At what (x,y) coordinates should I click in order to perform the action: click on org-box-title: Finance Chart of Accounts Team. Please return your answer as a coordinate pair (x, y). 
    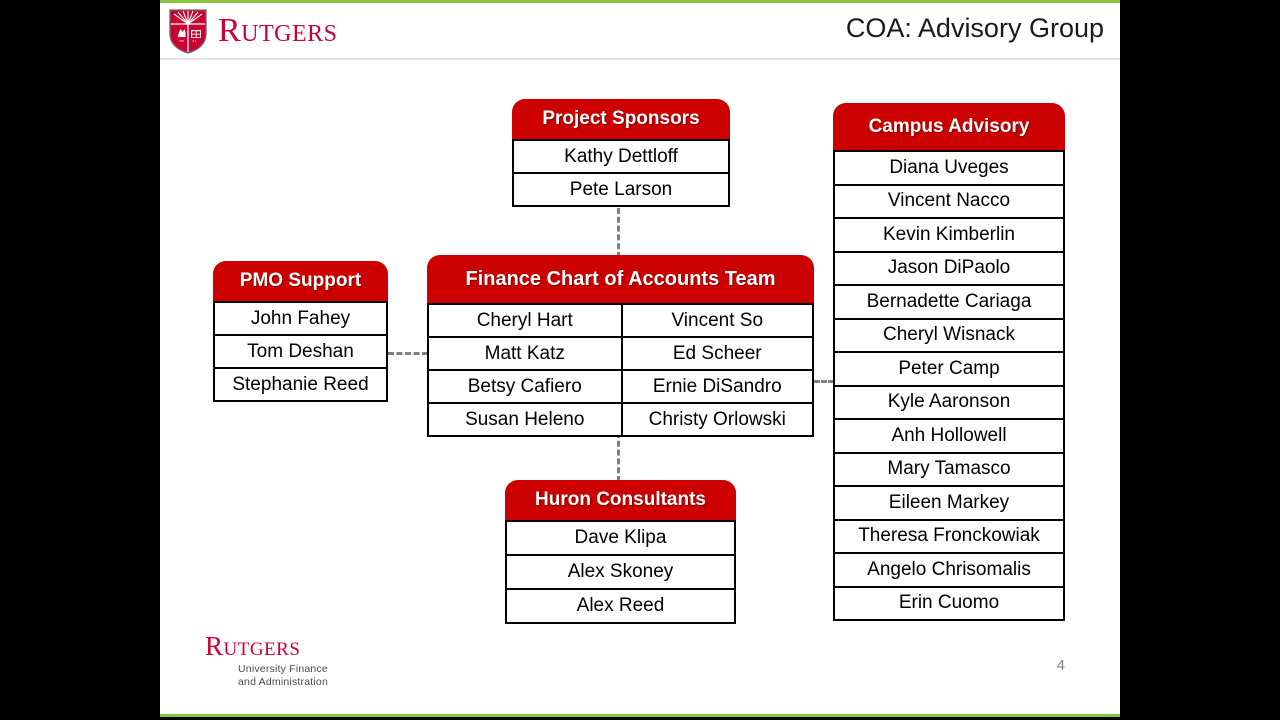
    Looking at the image, I should click on (620, 279).